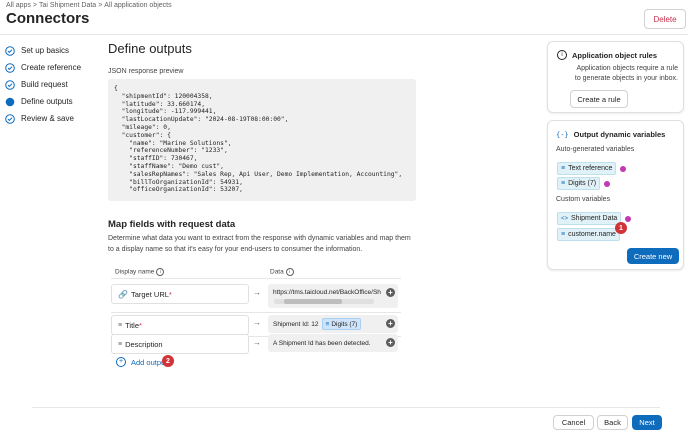 The image size is (688, 434). I want to click on breadcrumb-item-objects: All application objects, so click(137, 5).